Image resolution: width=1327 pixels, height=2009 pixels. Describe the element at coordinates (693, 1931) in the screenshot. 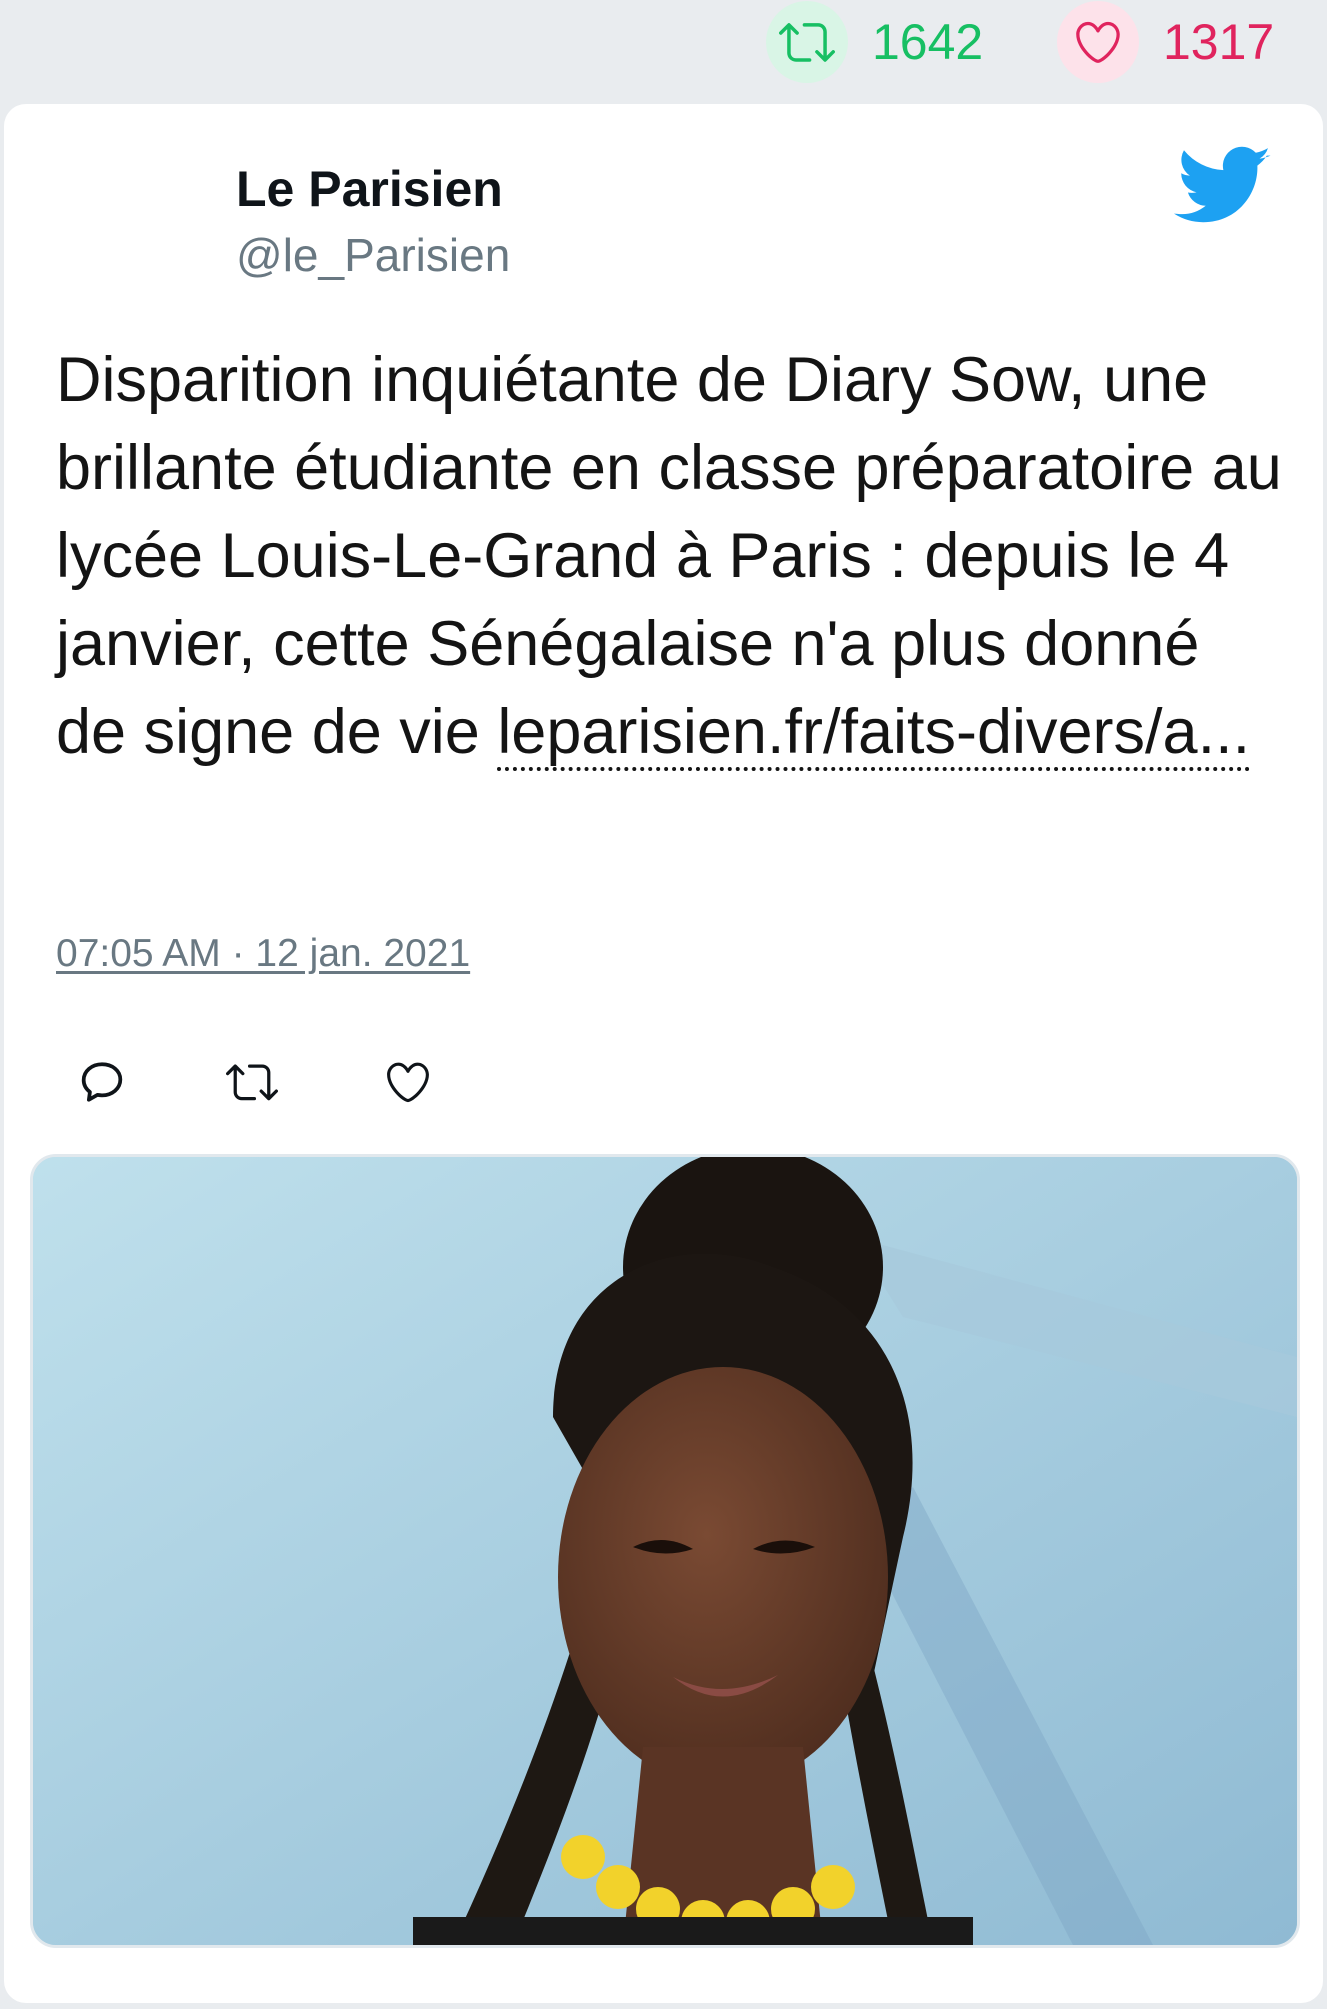

I see `top-garment` at that location.